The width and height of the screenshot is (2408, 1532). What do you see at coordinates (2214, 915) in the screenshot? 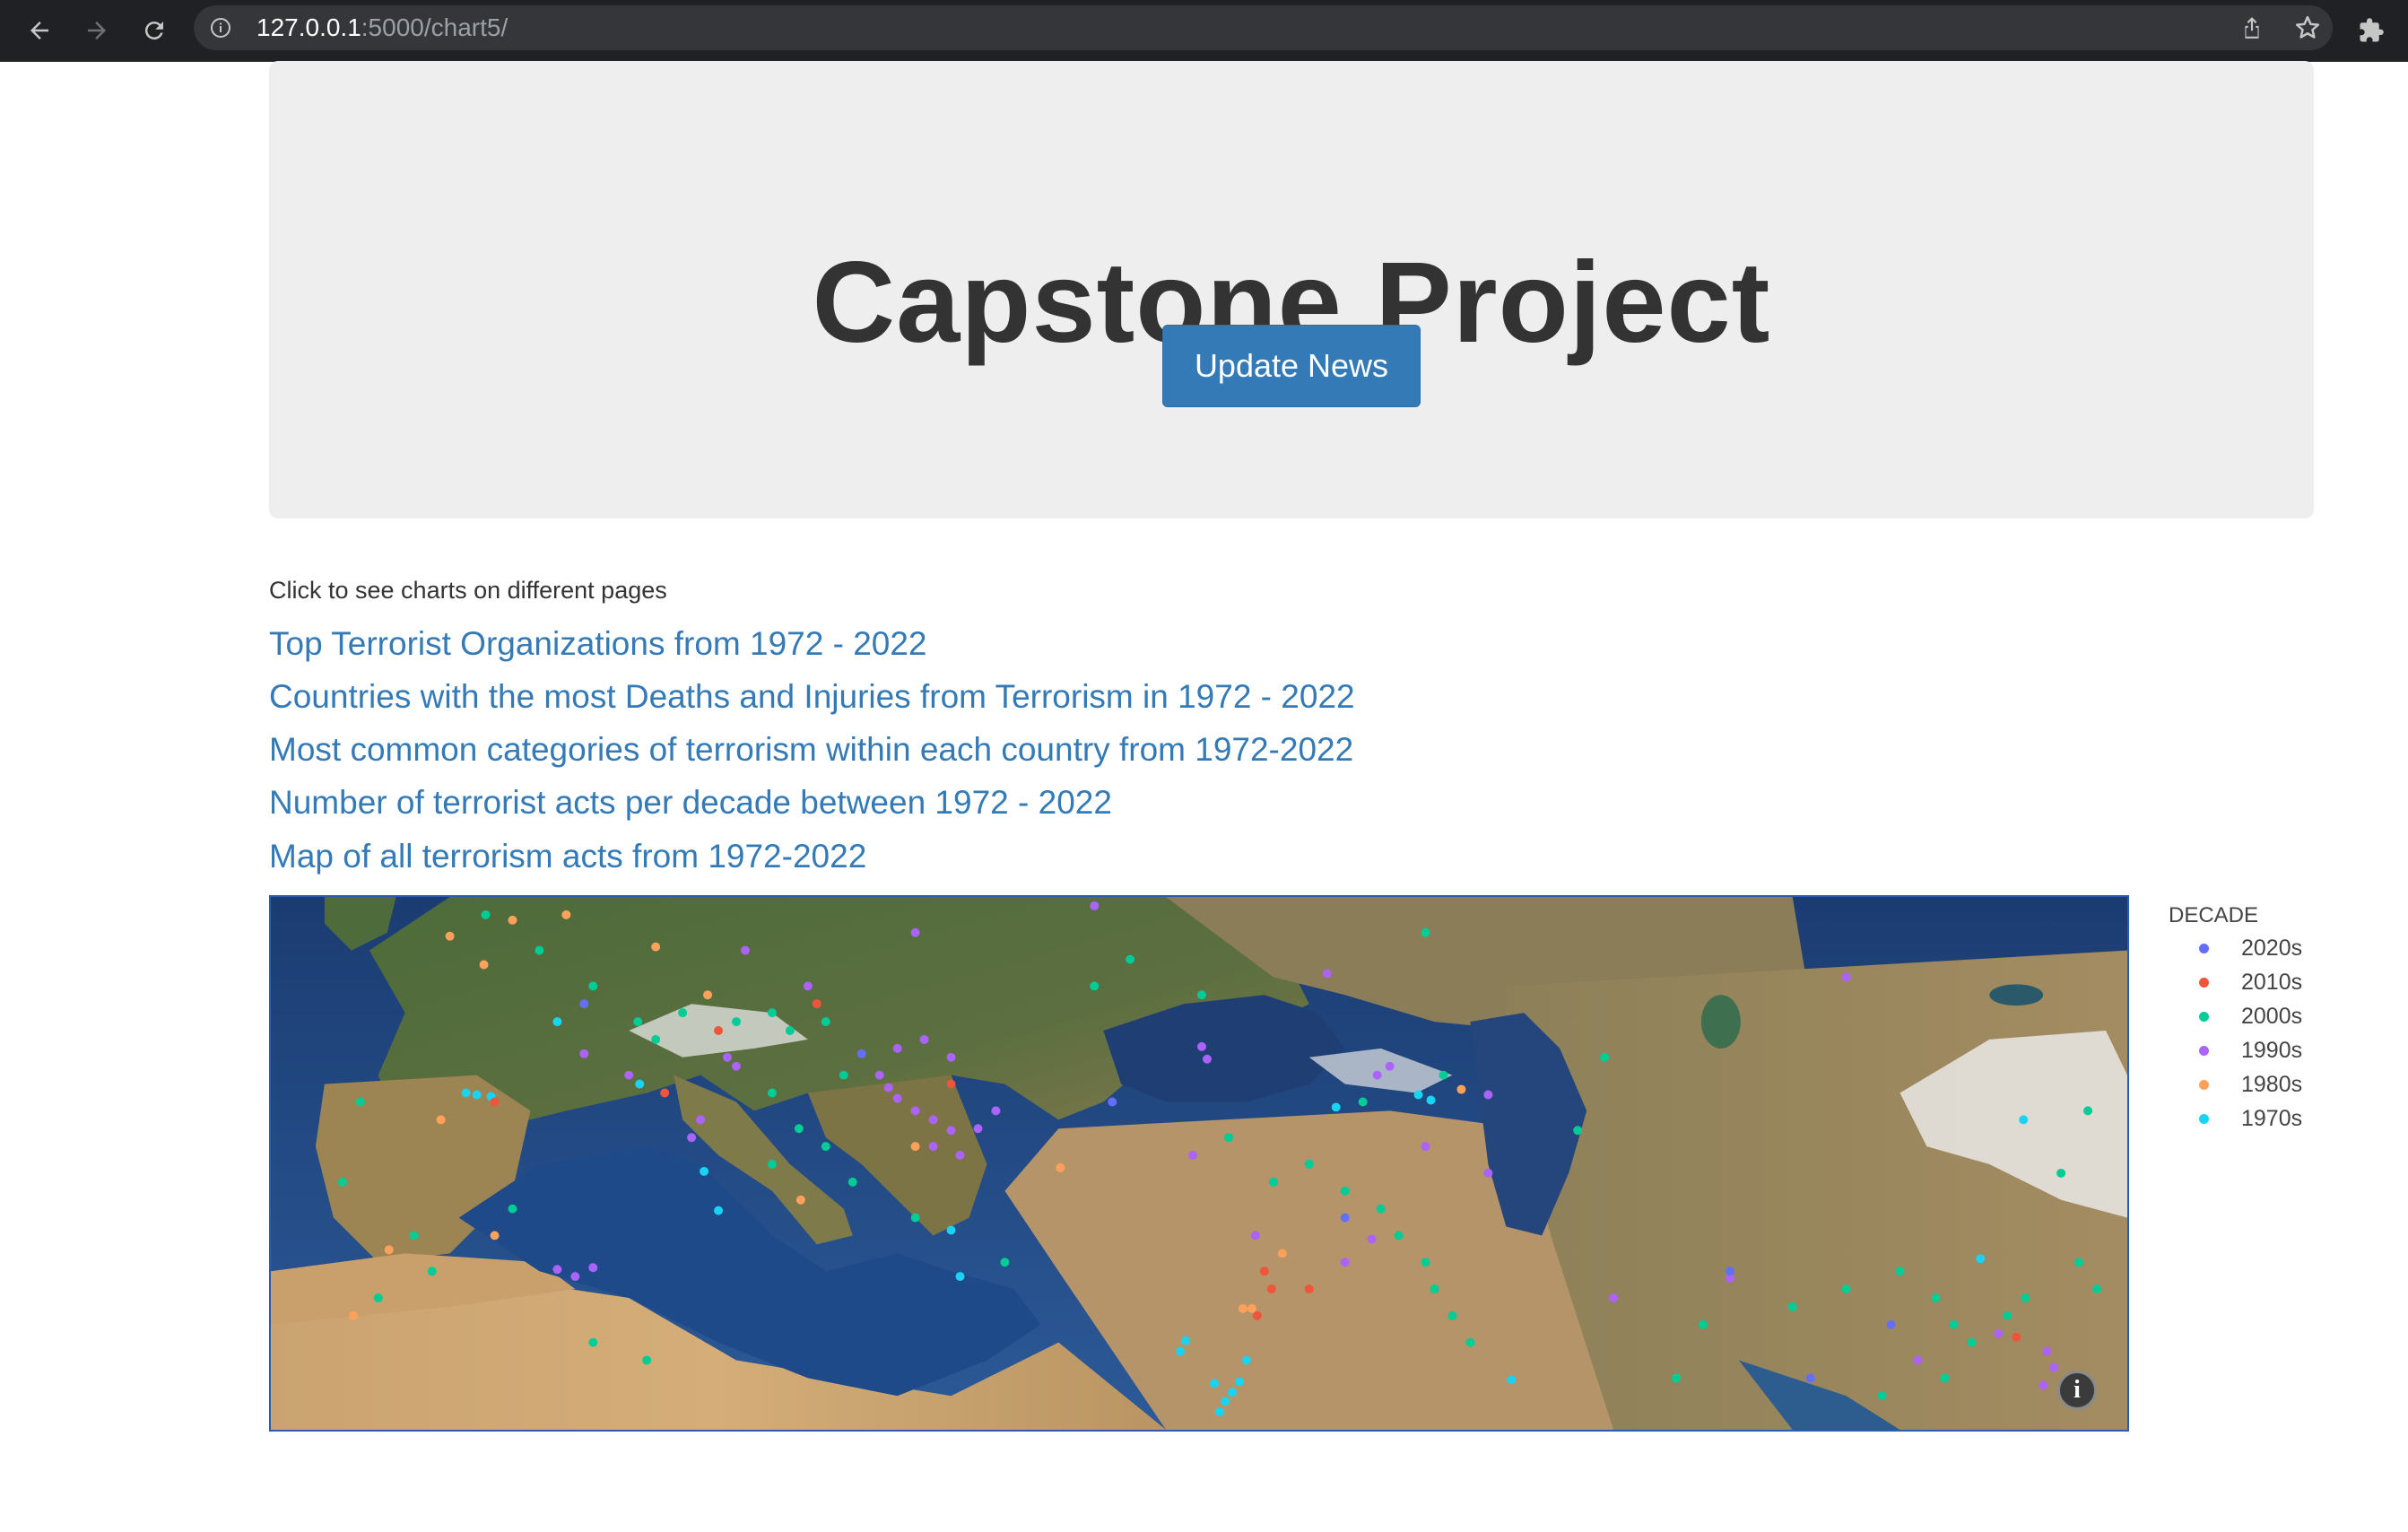
I see `legend-title: DECADE` at bounding box center [2214, 915].